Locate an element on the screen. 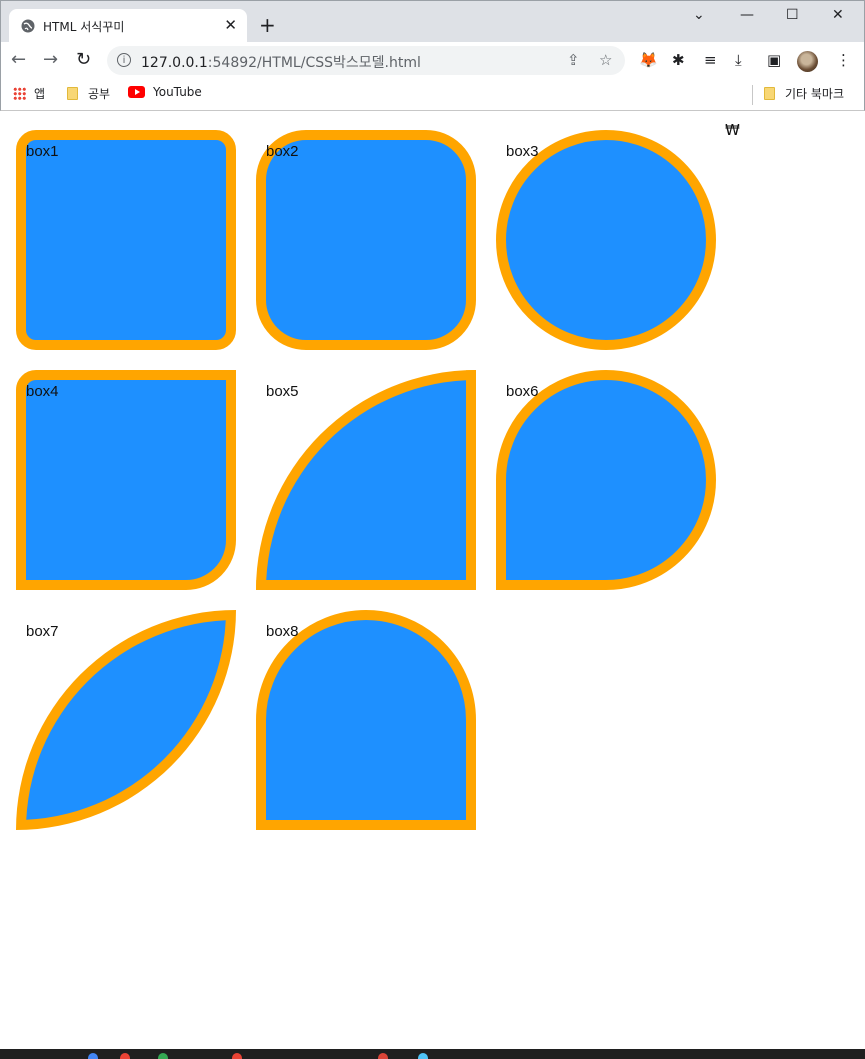 Image resolution: width=865 pixels, height=1059 pixels. forward-button: → is located at coordinates (50, 60).